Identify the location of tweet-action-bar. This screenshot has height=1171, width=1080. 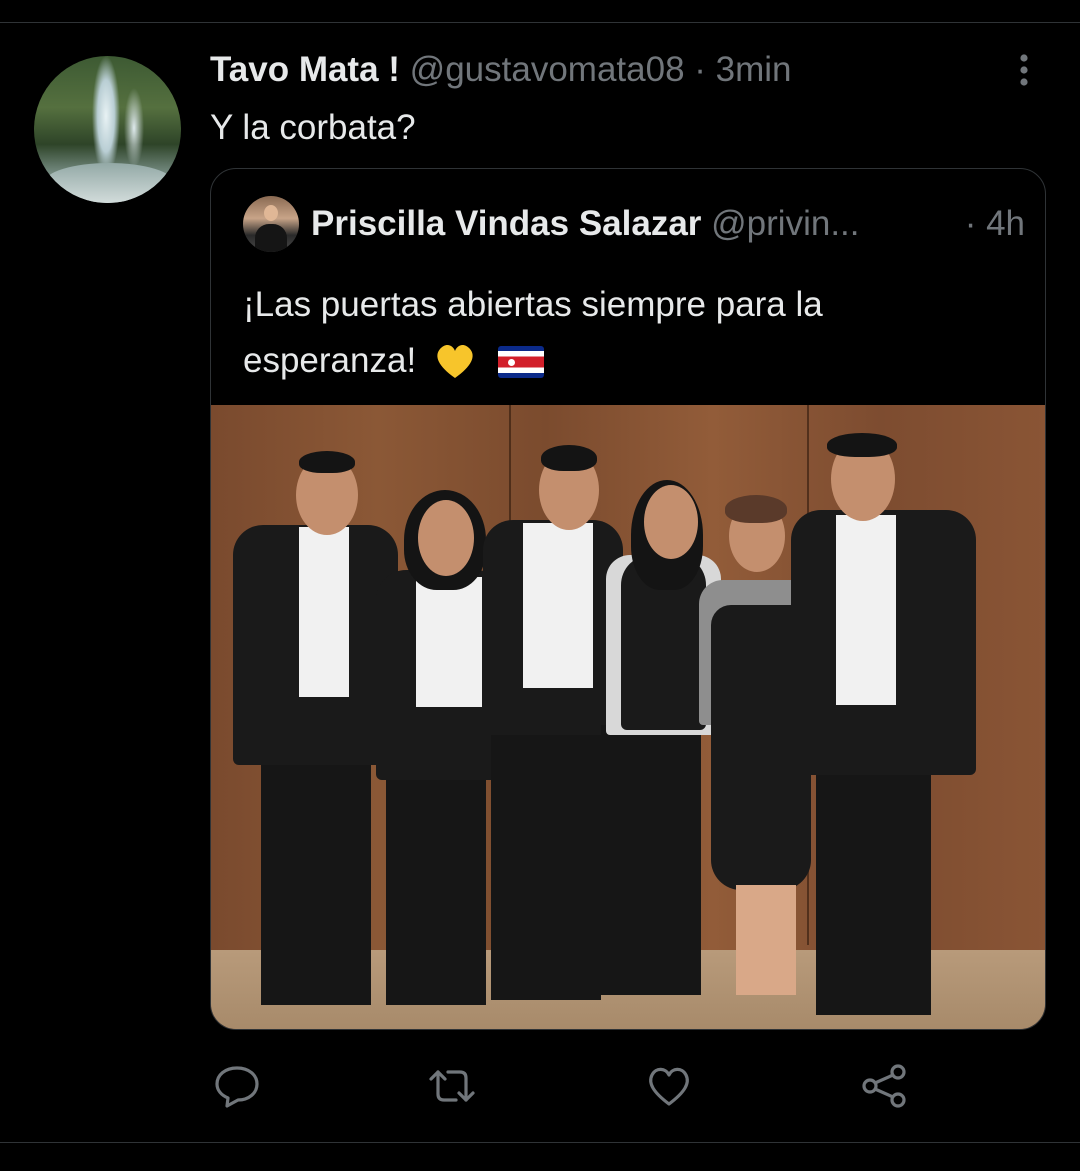
(540, 1090).